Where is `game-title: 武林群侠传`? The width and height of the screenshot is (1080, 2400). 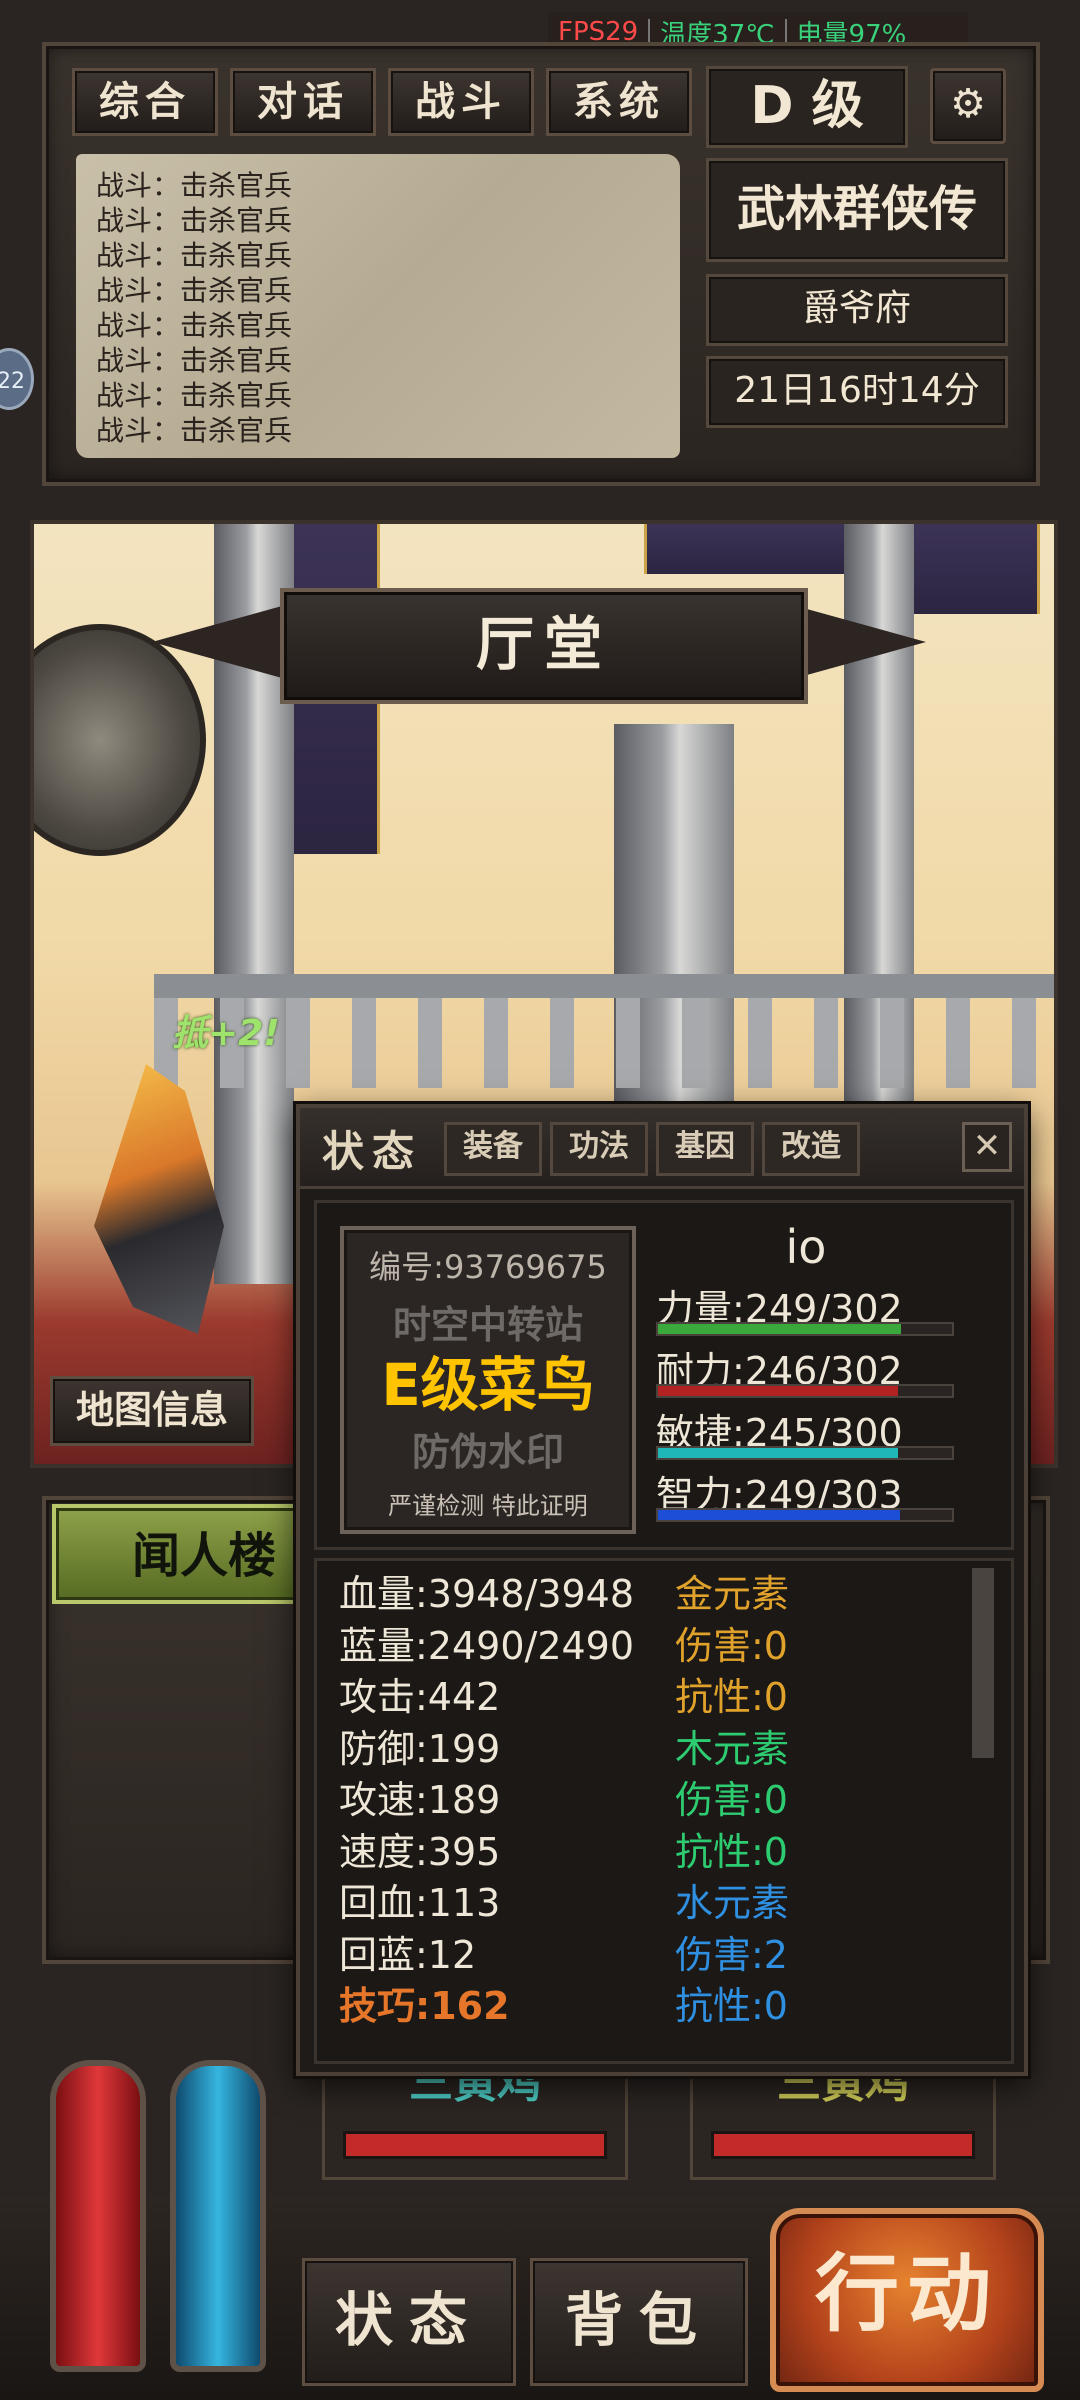
game-title: 武林群侠传 is located at coordinates (857, 210).